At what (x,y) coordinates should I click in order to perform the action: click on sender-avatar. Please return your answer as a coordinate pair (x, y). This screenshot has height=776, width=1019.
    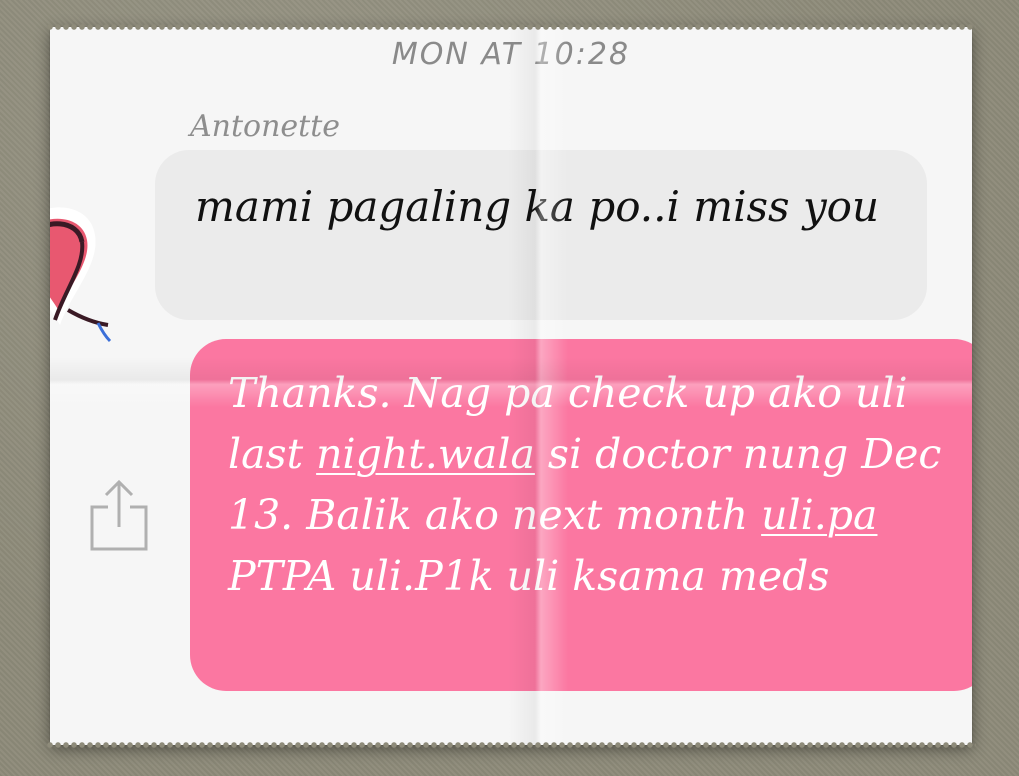
    Looking at the image, I should click on (105, 280).